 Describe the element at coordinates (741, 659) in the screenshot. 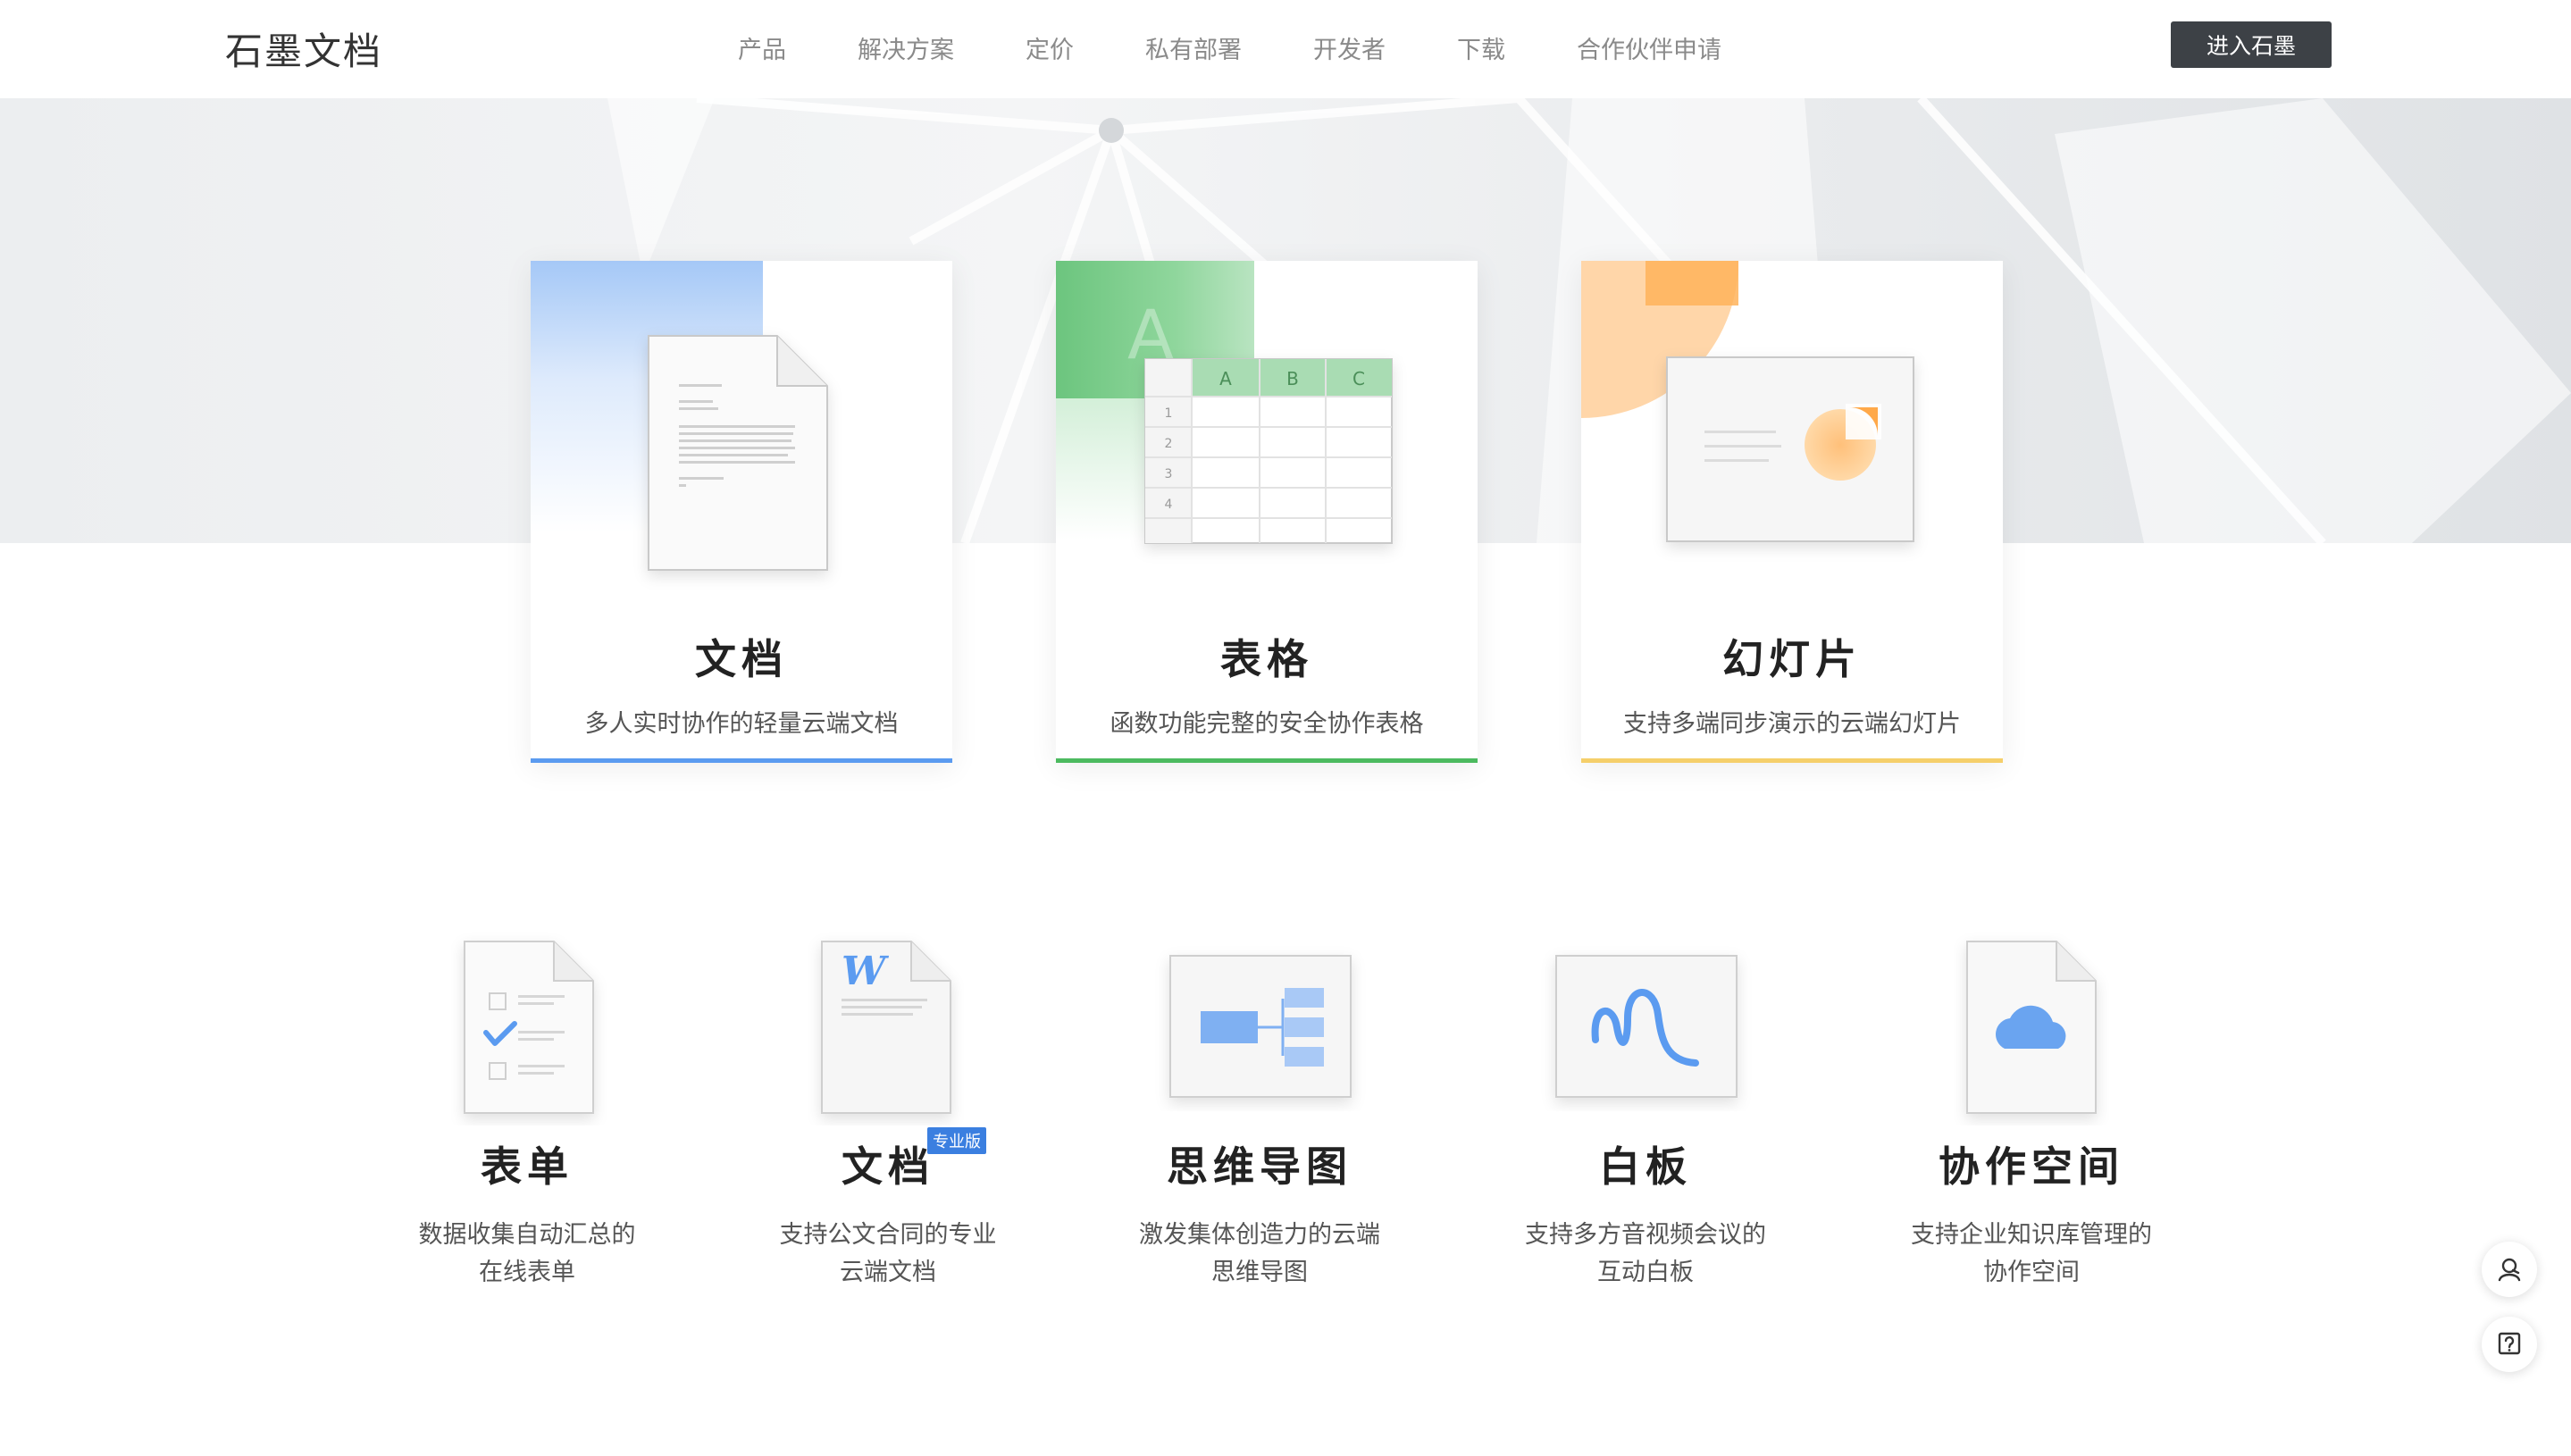

I see `card-title: 文档` at that location.